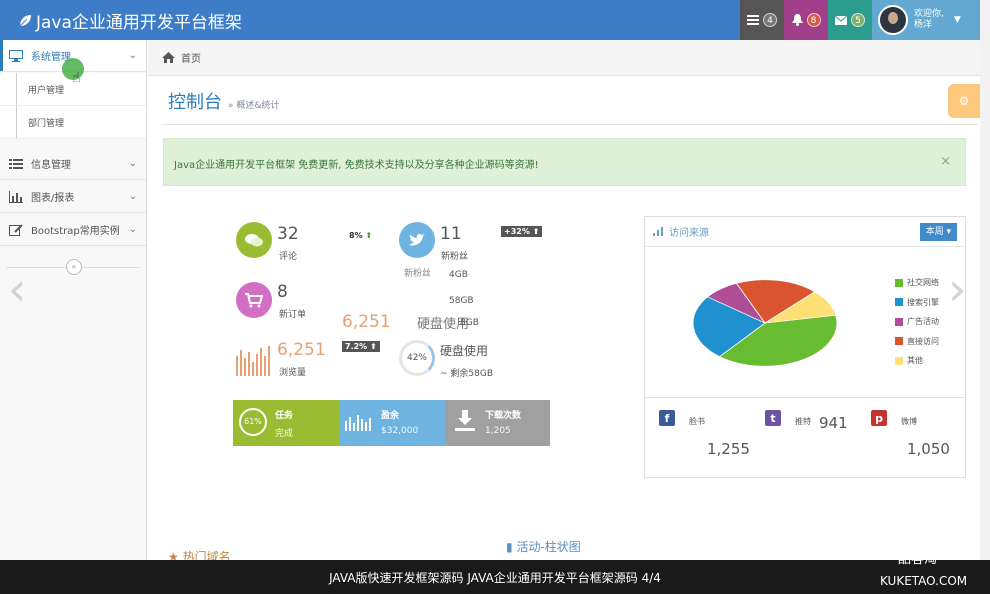 Image resolution: width=990 pixels, height=594 pixels. I want to click on ghost-followers-label: 新粉丝, so click(418, 274).